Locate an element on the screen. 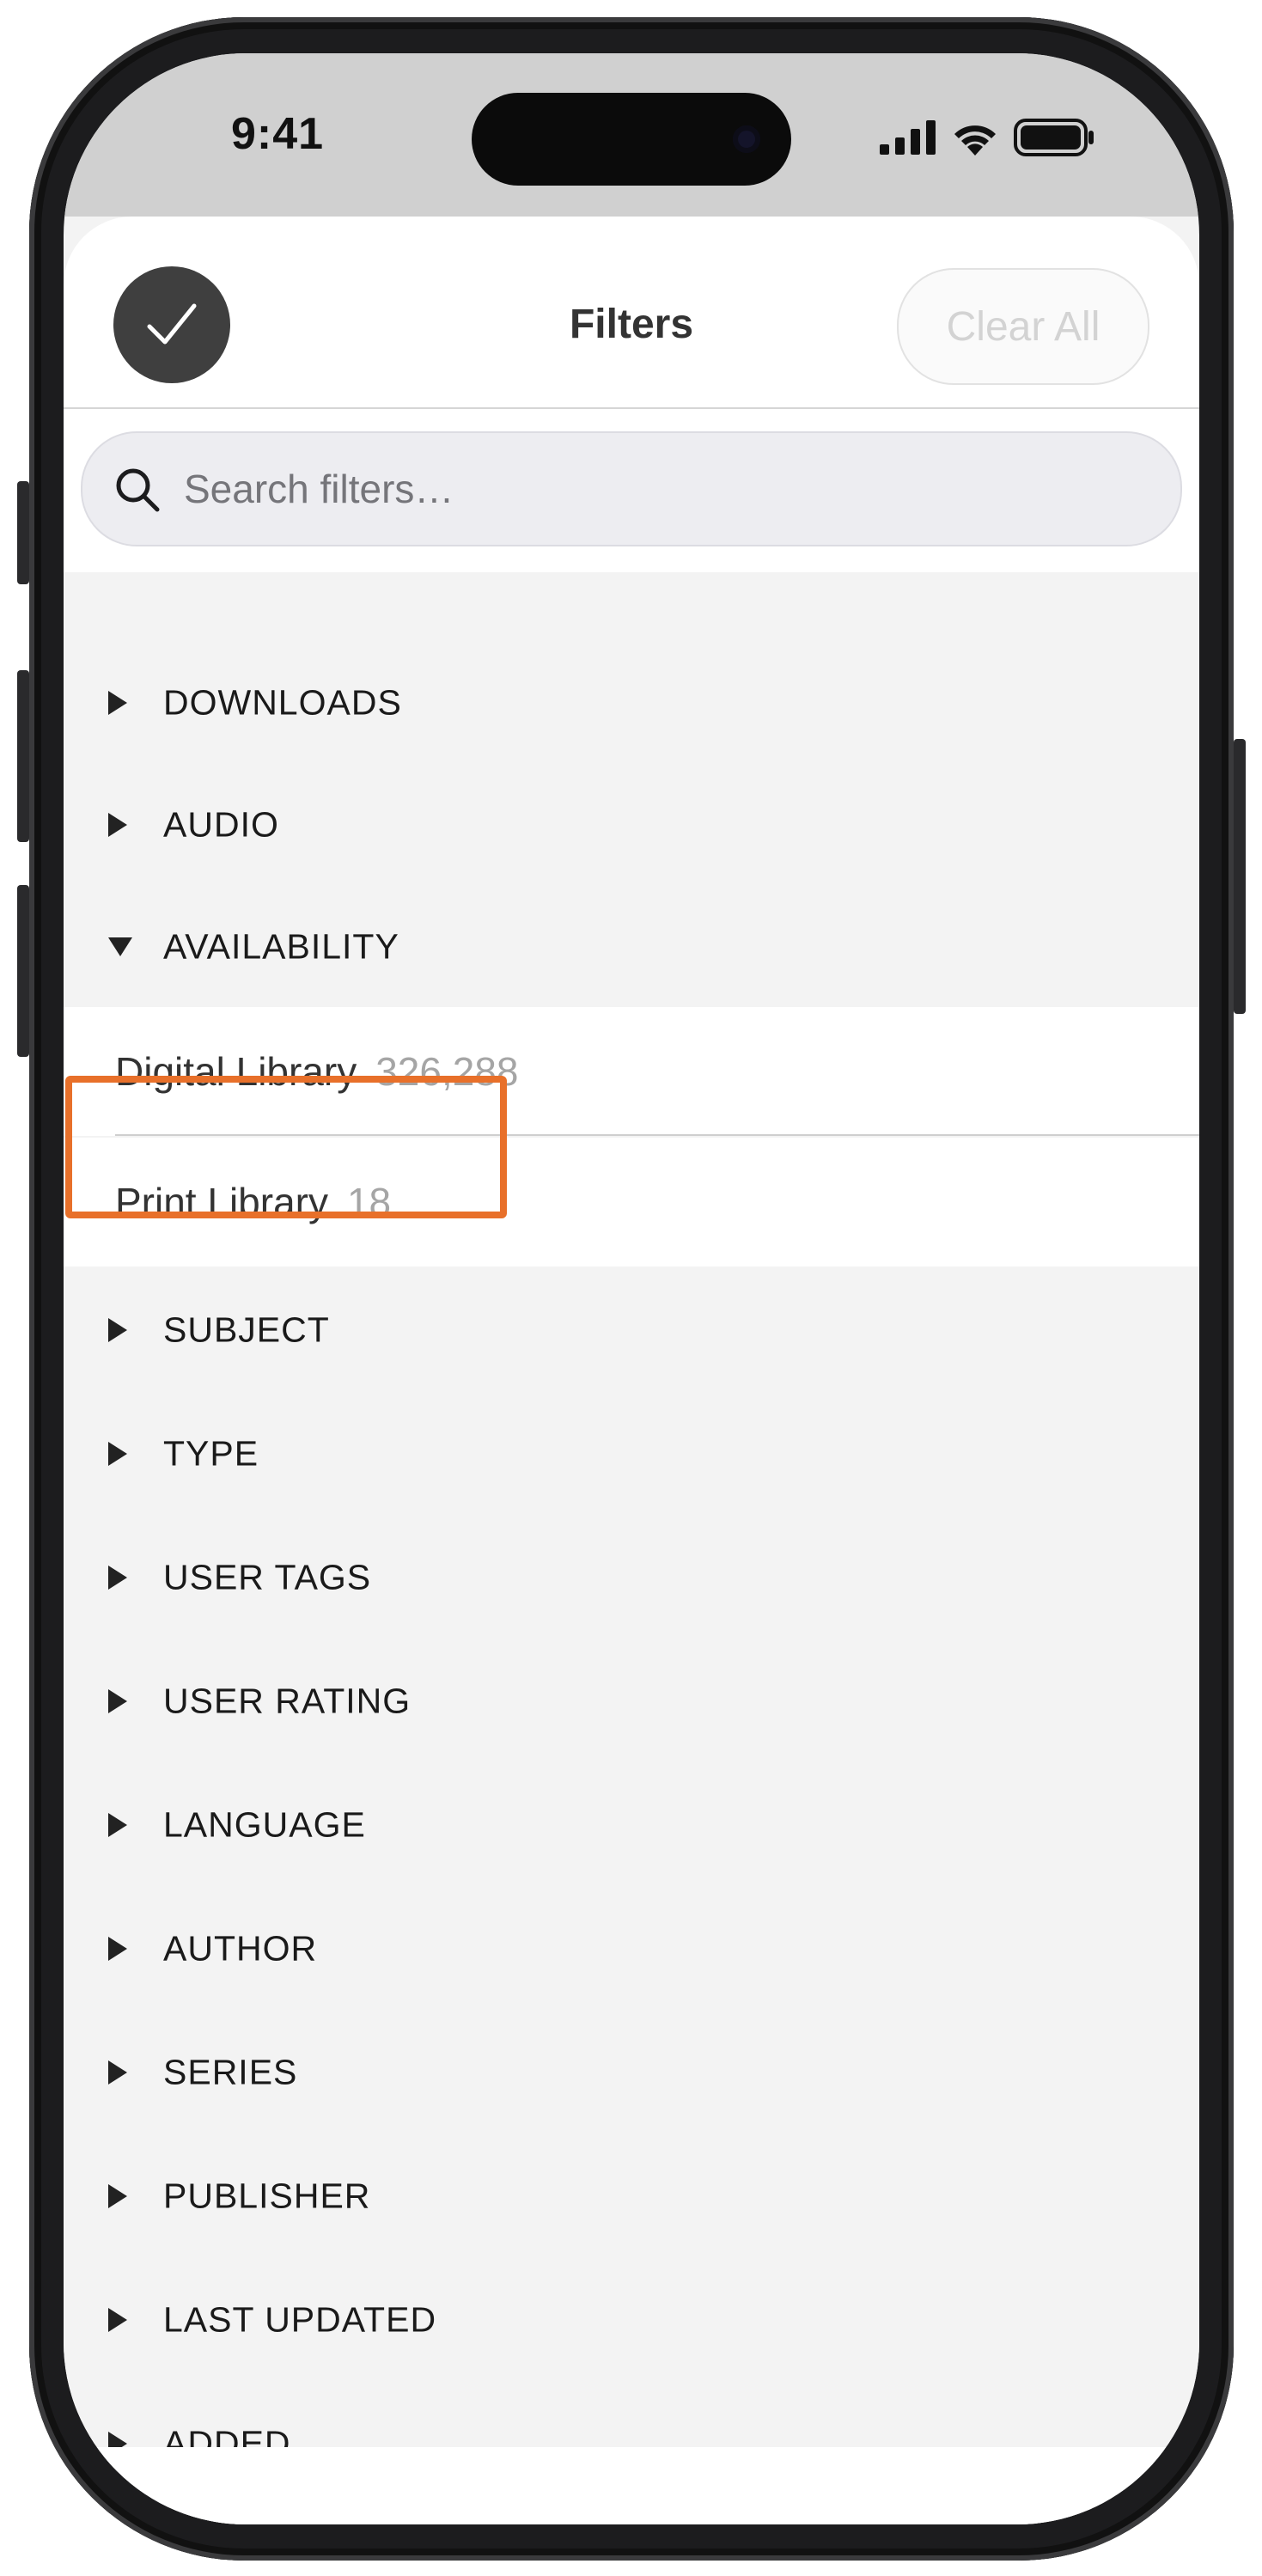 The image size is (1262, 2576). category-label: TYPE is located at coordinates (211, 1453).